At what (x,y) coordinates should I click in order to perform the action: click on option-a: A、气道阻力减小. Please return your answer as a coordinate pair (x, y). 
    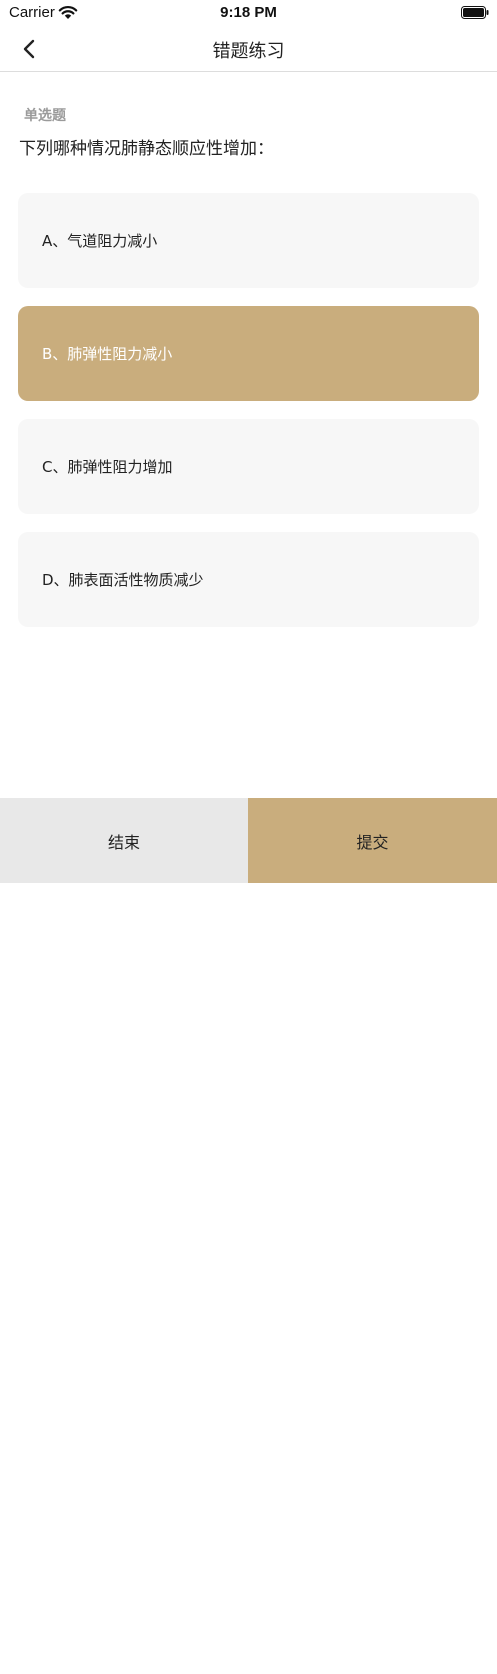
    Looking at the image, I should click on (248, 240).